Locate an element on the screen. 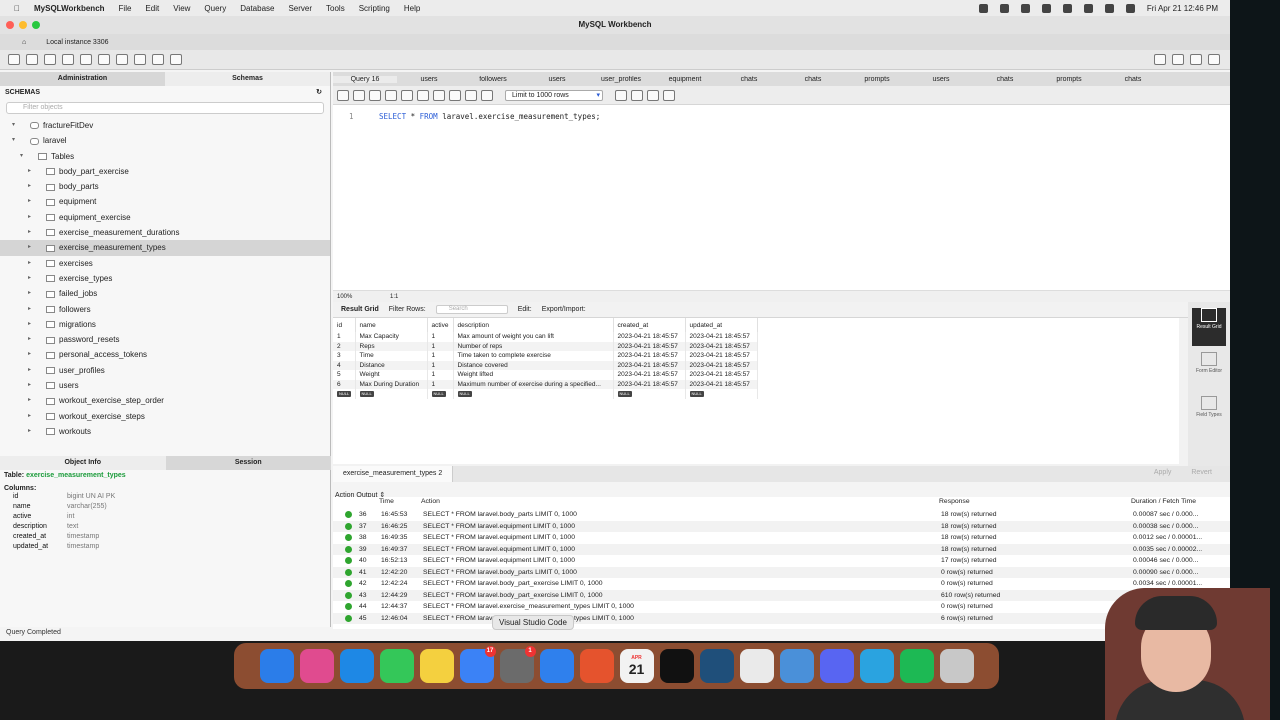  column-header: created_at is located at coordinates (649, 325).